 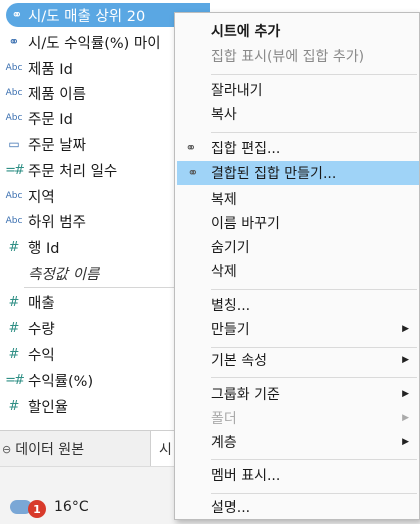 I want to click on field-label: 주문 Id, so click(x=50, y=119).